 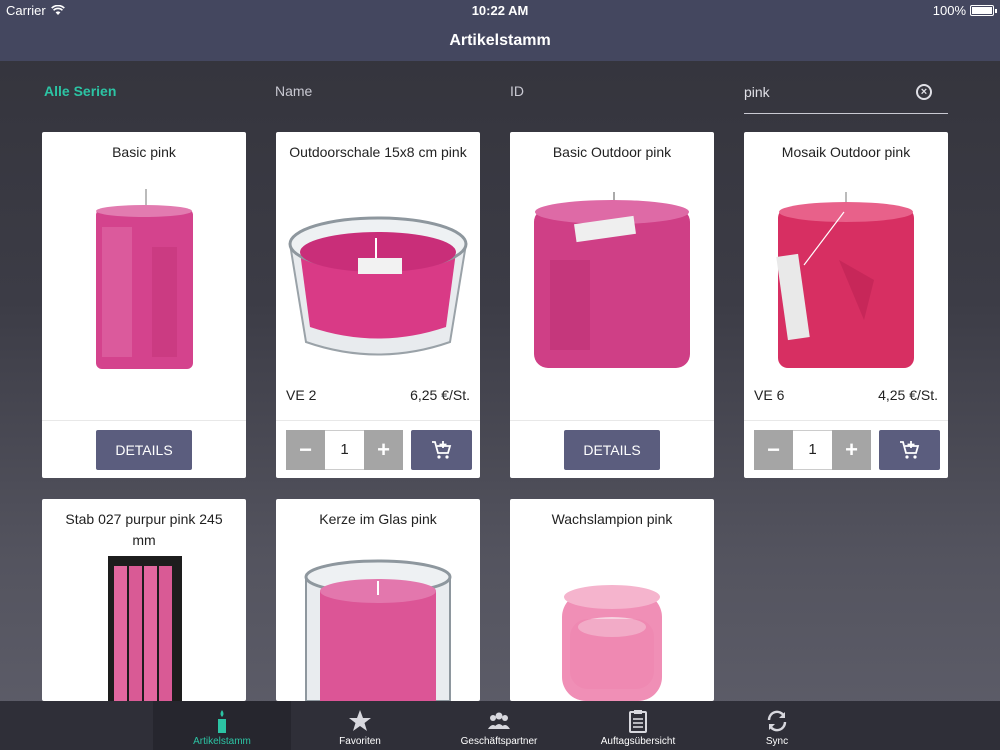 I want to click on filter-name: Name, so click(x=293, y=91).